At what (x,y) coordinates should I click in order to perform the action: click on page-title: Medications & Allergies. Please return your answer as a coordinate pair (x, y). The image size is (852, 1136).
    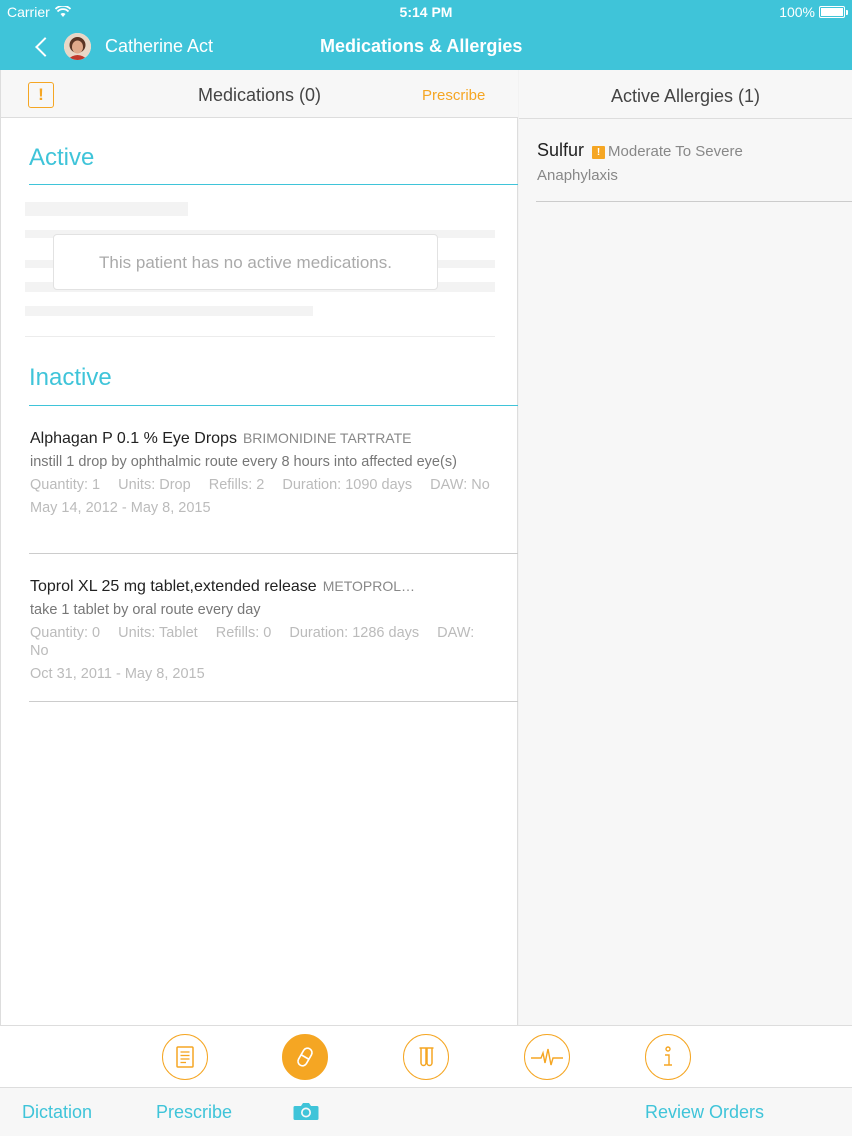
    Looking at the image, I should click on (421, 46).